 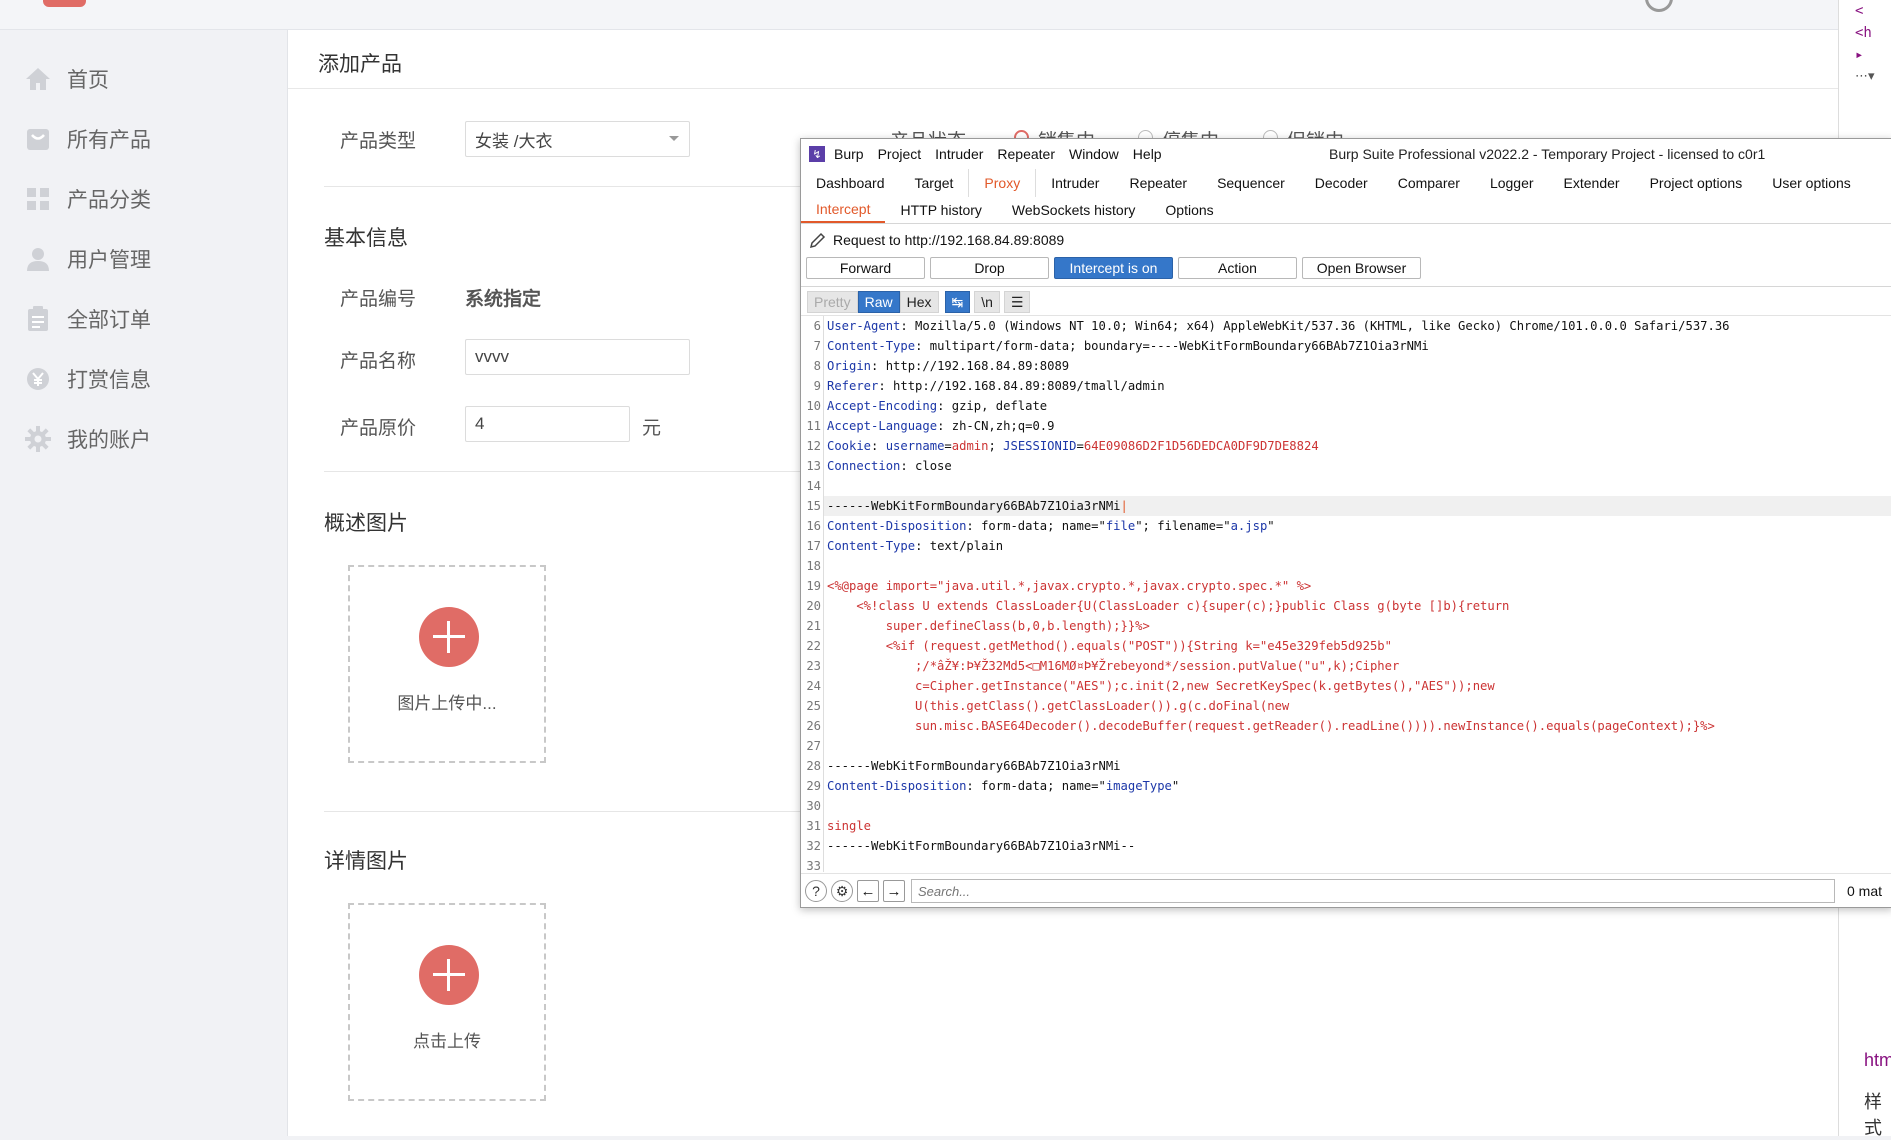 What do you see at coordinates (1811, 183) in the screenshot?
I see `tab-user-options: User options` at bounding box center [1811, 183].